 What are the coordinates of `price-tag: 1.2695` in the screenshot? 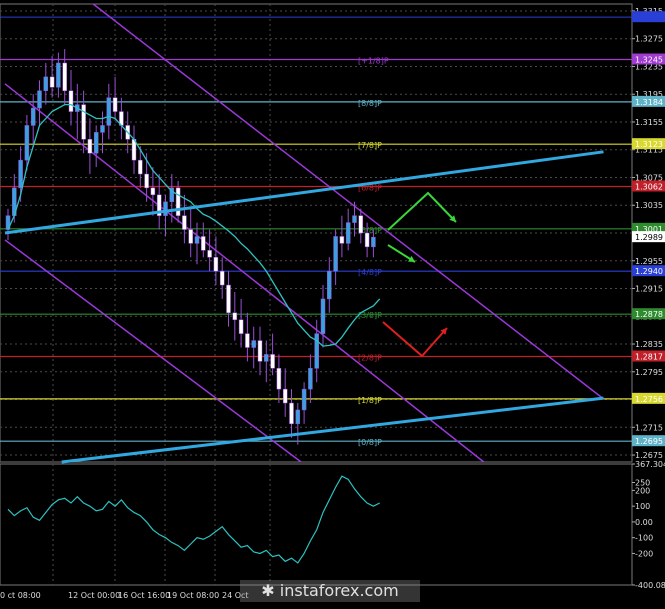 It's located at (649, 441).